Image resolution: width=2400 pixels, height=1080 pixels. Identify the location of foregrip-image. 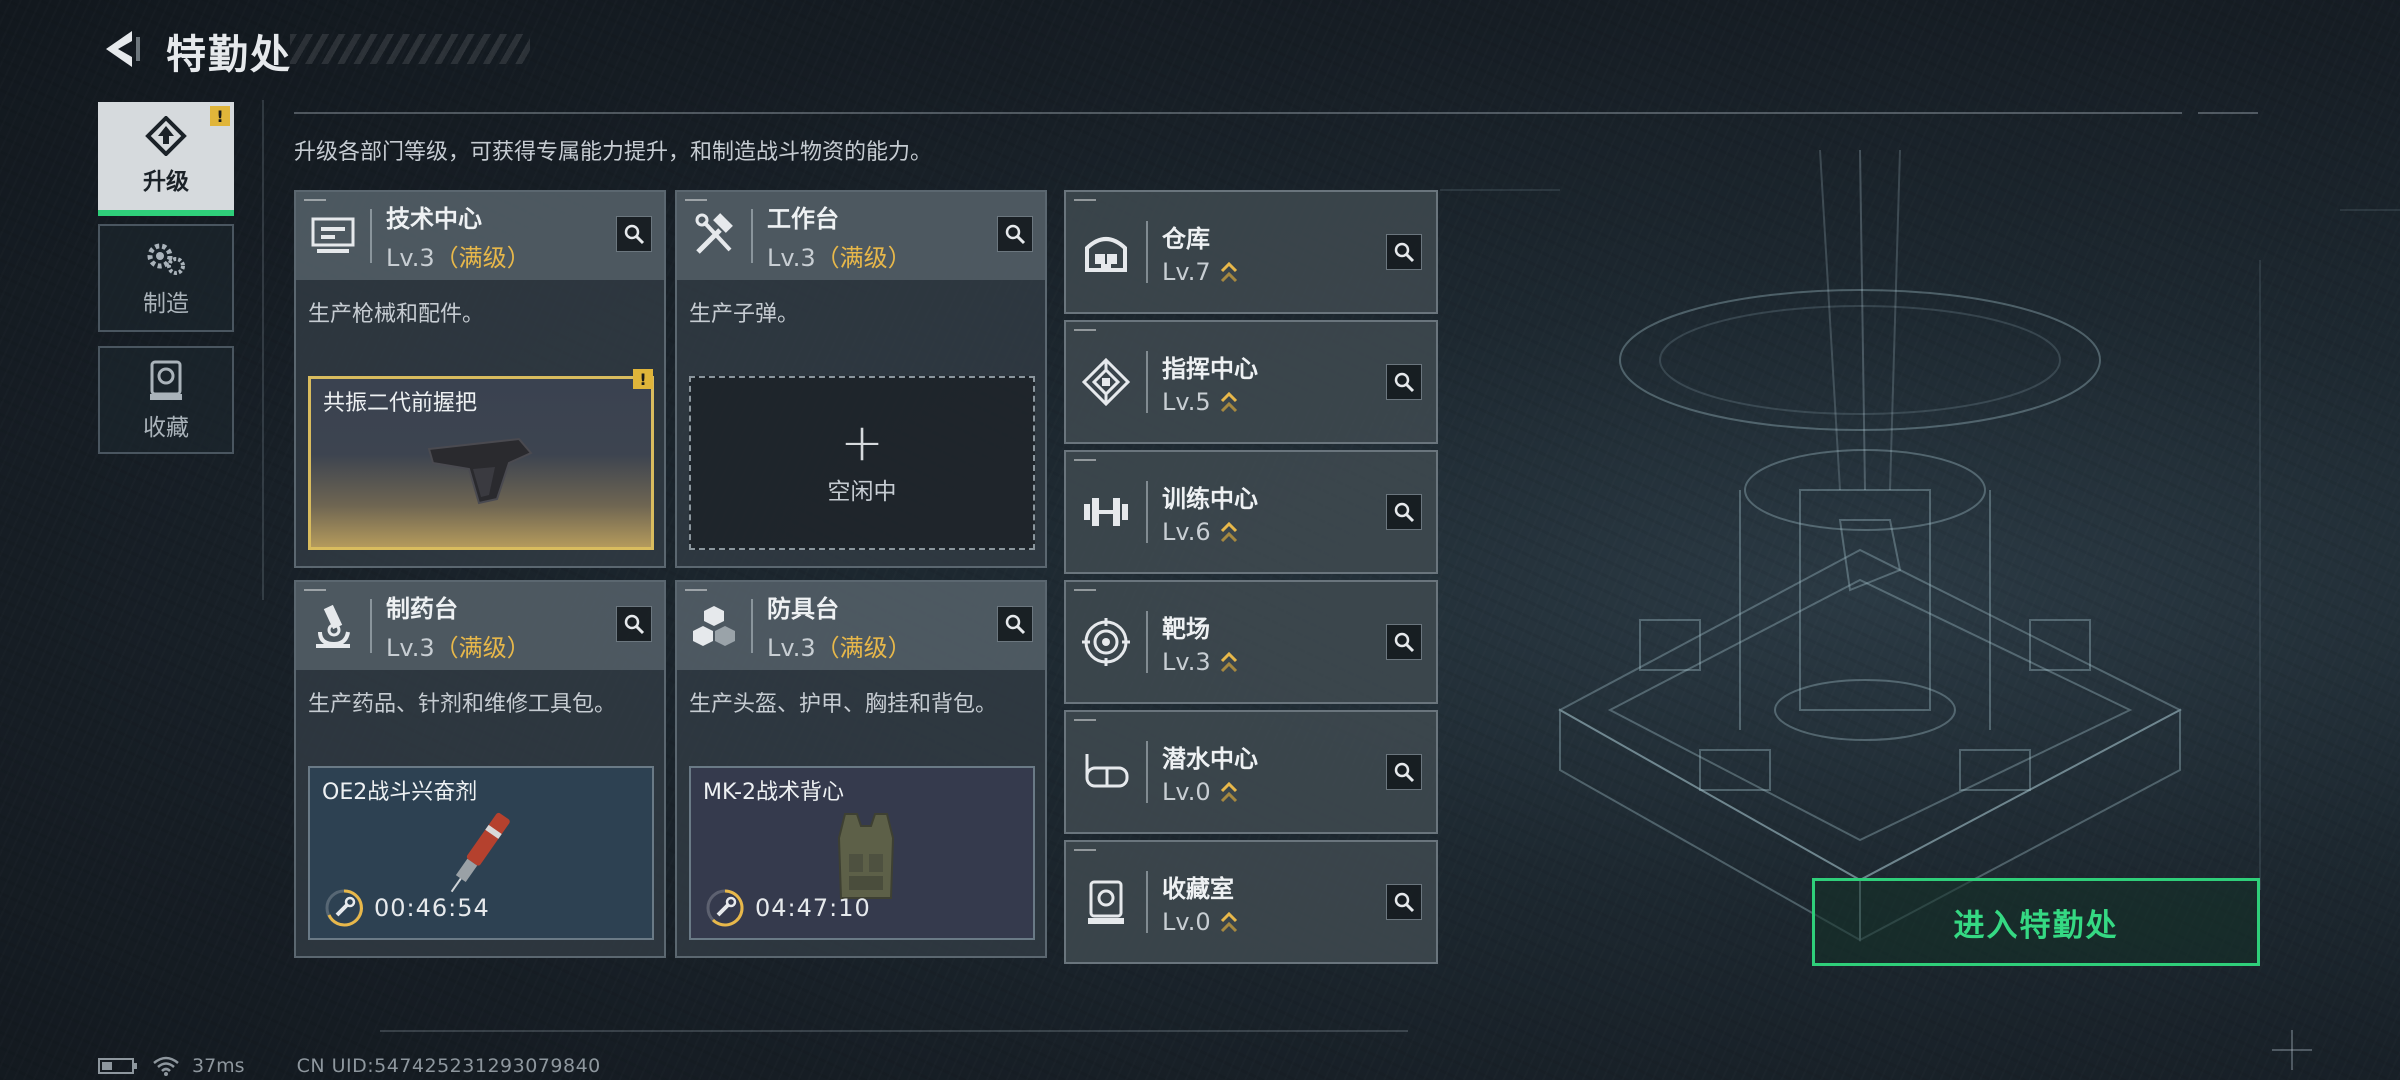
(480, 471).